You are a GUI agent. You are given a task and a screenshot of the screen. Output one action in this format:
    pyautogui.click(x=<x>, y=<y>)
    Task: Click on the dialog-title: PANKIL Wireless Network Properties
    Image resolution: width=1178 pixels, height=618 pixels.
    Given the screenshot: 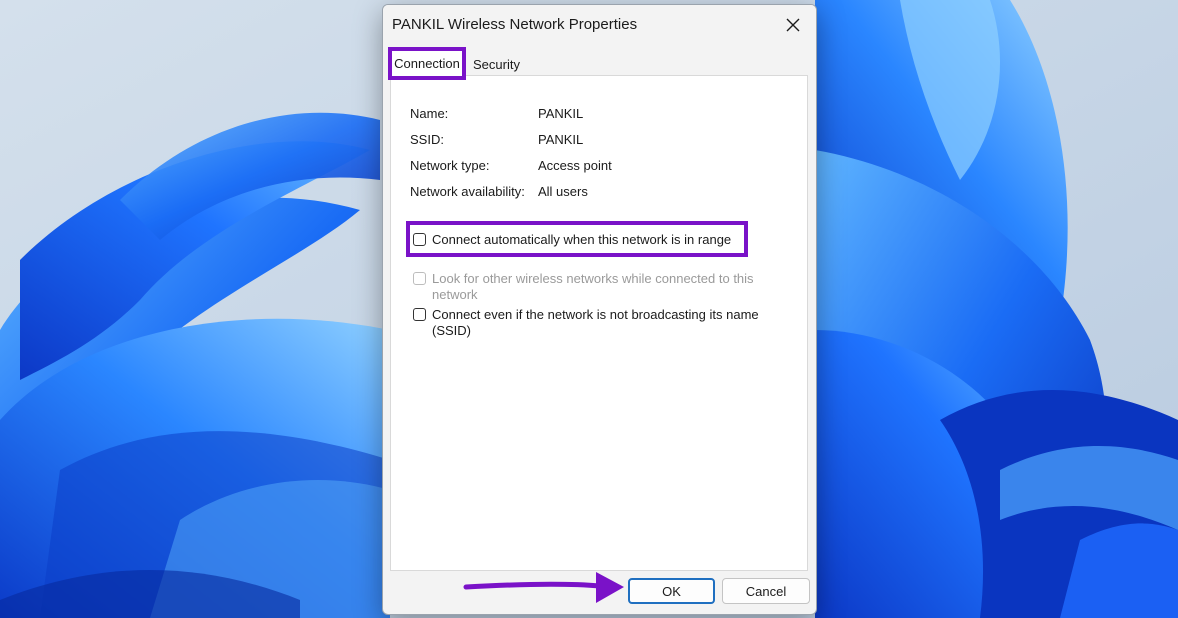 What is the action you would take?
    pyautogui.click(x=515, y=24)
    